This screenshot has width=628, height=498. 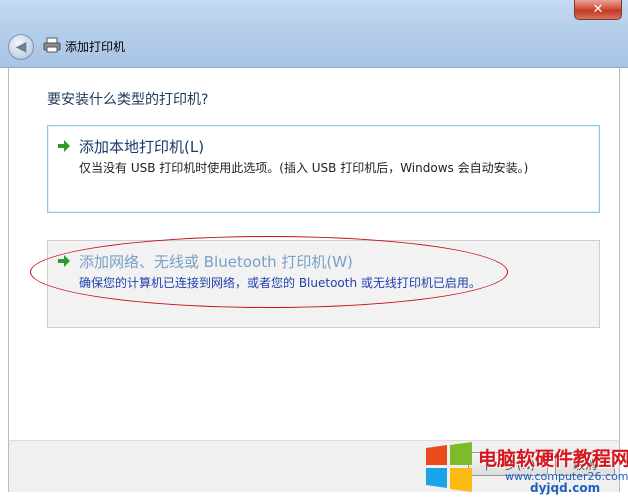 What do you see at coordinates (52, 45) in the screenshot?
I see `printer-icon` at bounding box center [52, 45].